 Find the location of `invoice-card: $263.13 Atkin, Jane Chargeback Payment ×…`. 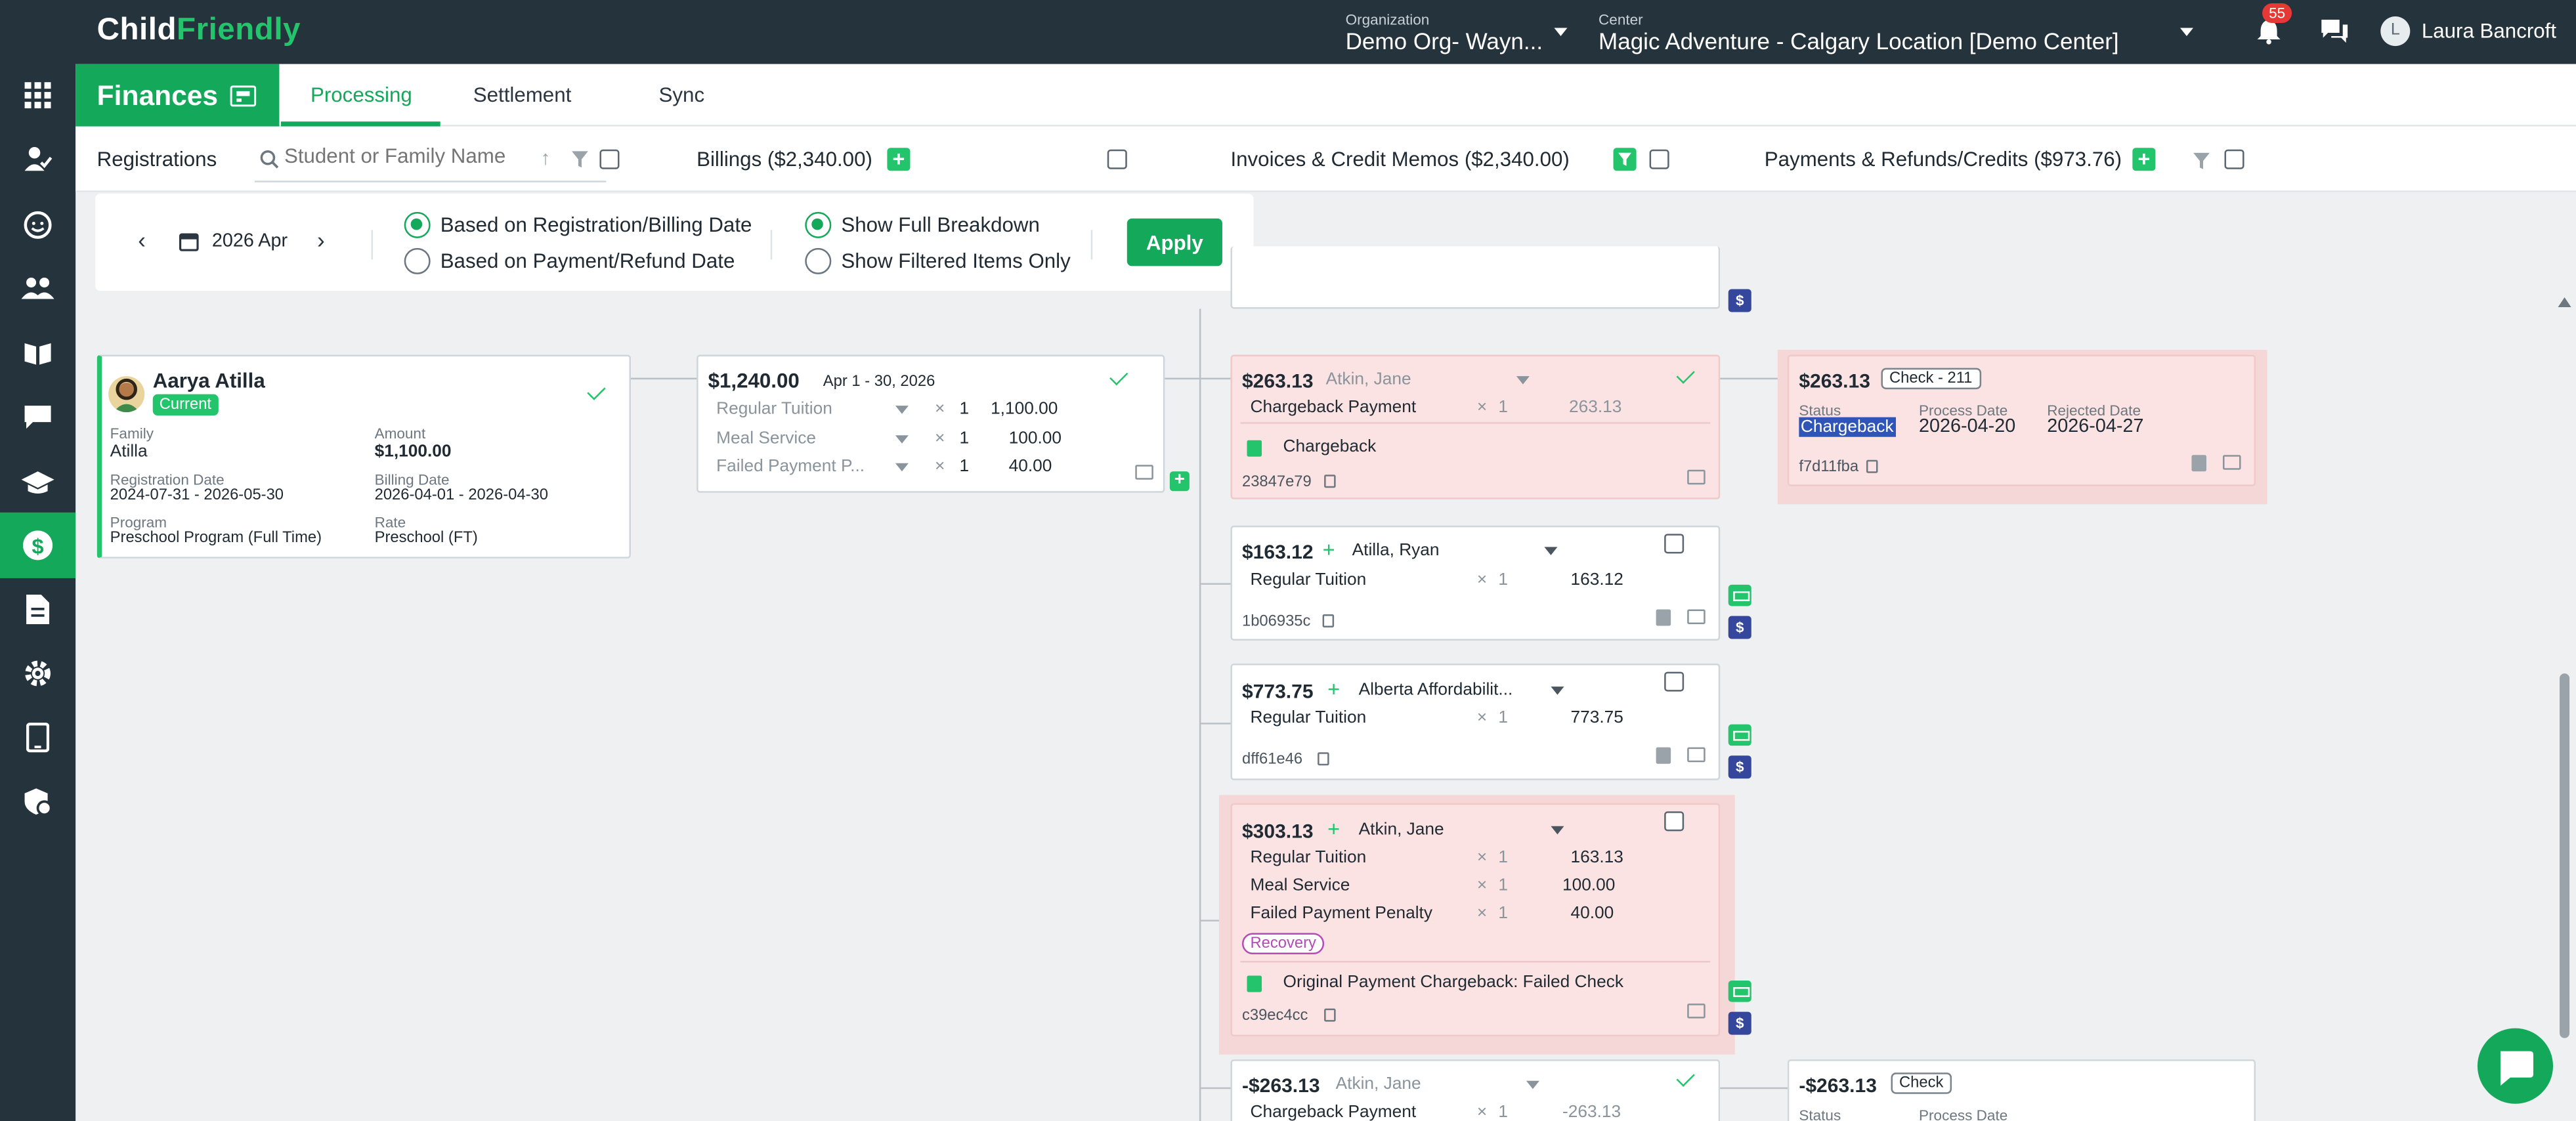

invoice-card: $263.13 Atkin, Jane Chargeback Payment ×… is located at coordinates (1475, 426).